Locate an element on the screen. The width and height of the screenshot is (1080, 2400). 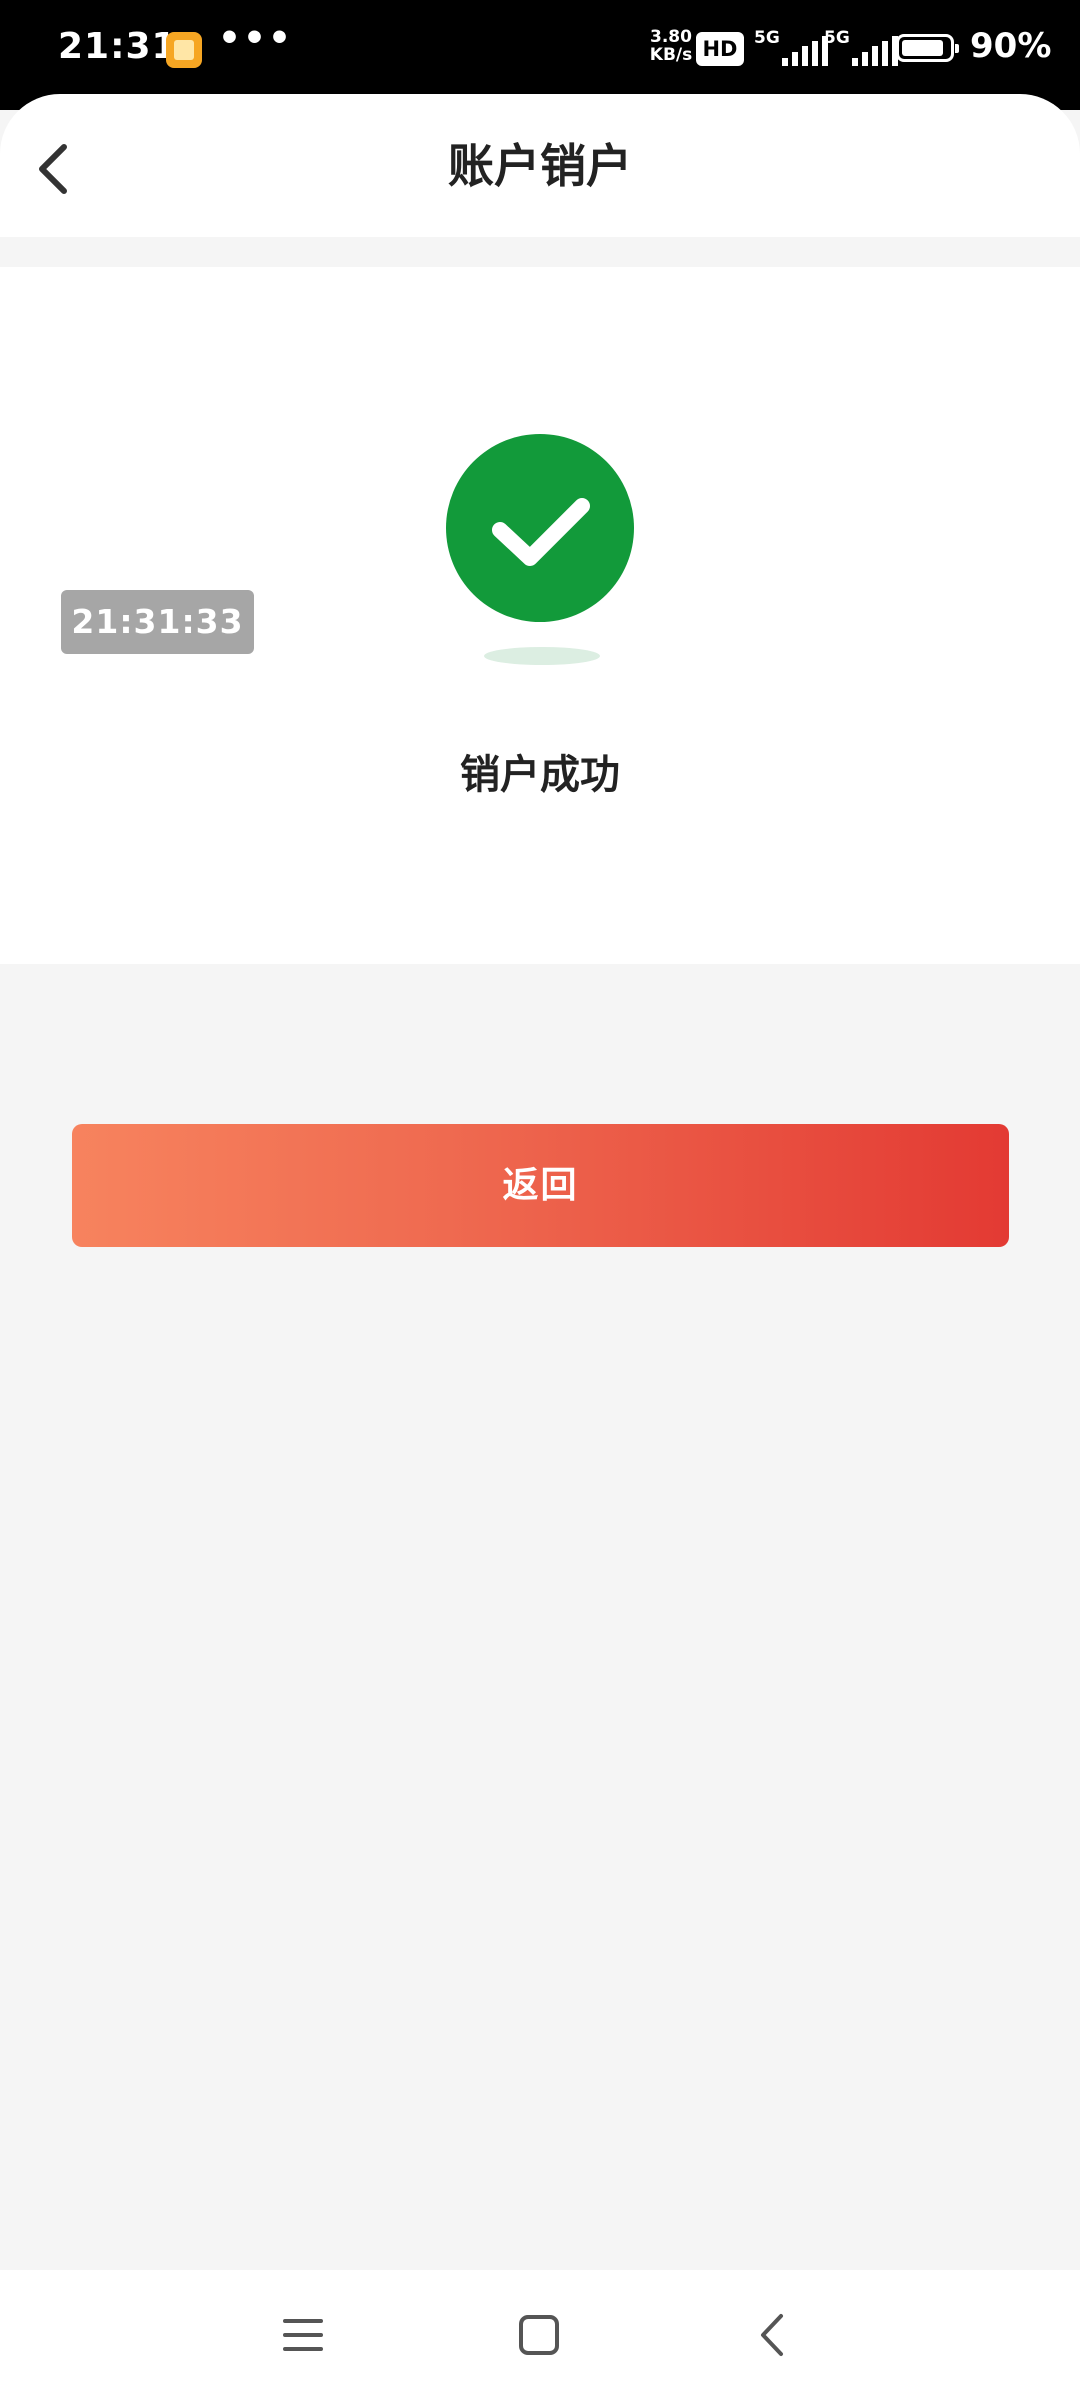
sim1-signal-icon: 5G is located at coordinates (794, 48).